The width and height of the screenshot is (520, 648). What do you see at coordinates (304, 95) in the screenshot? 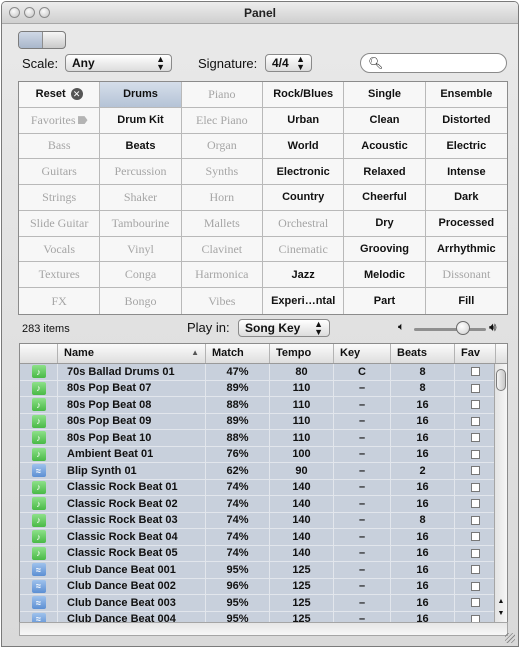
I see `keyword-button: Rock/Blues` at bounding box center [304, 95].